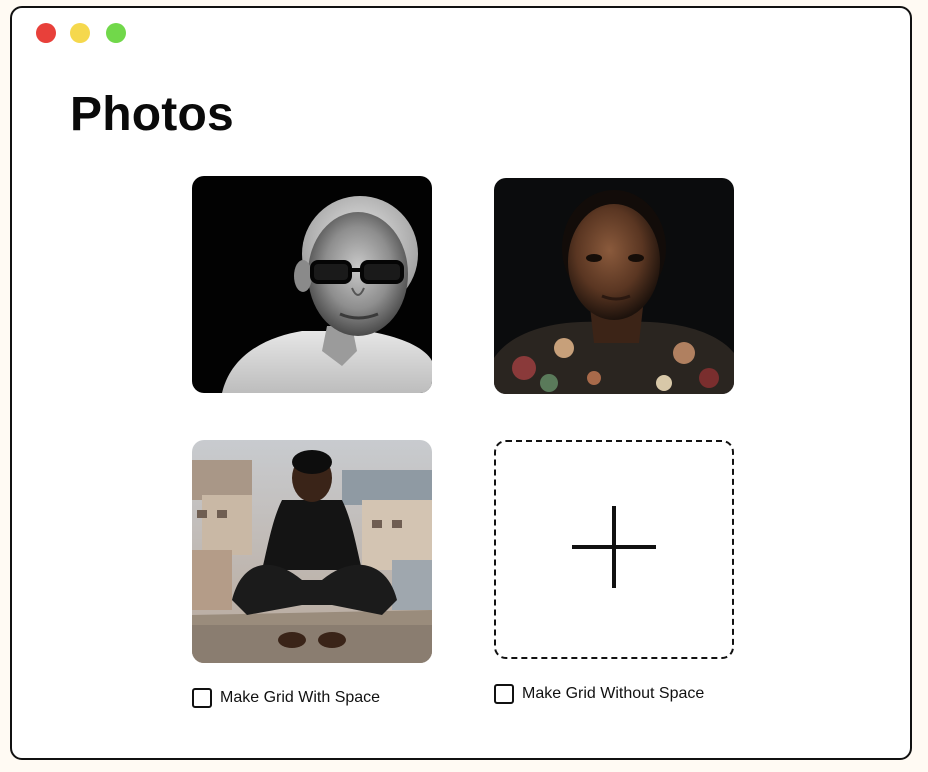 This screenshot has height=772, width=928. Describe the element at coordinates (116, 33) in the screenshot. I see `maximize-window-button` at that location.